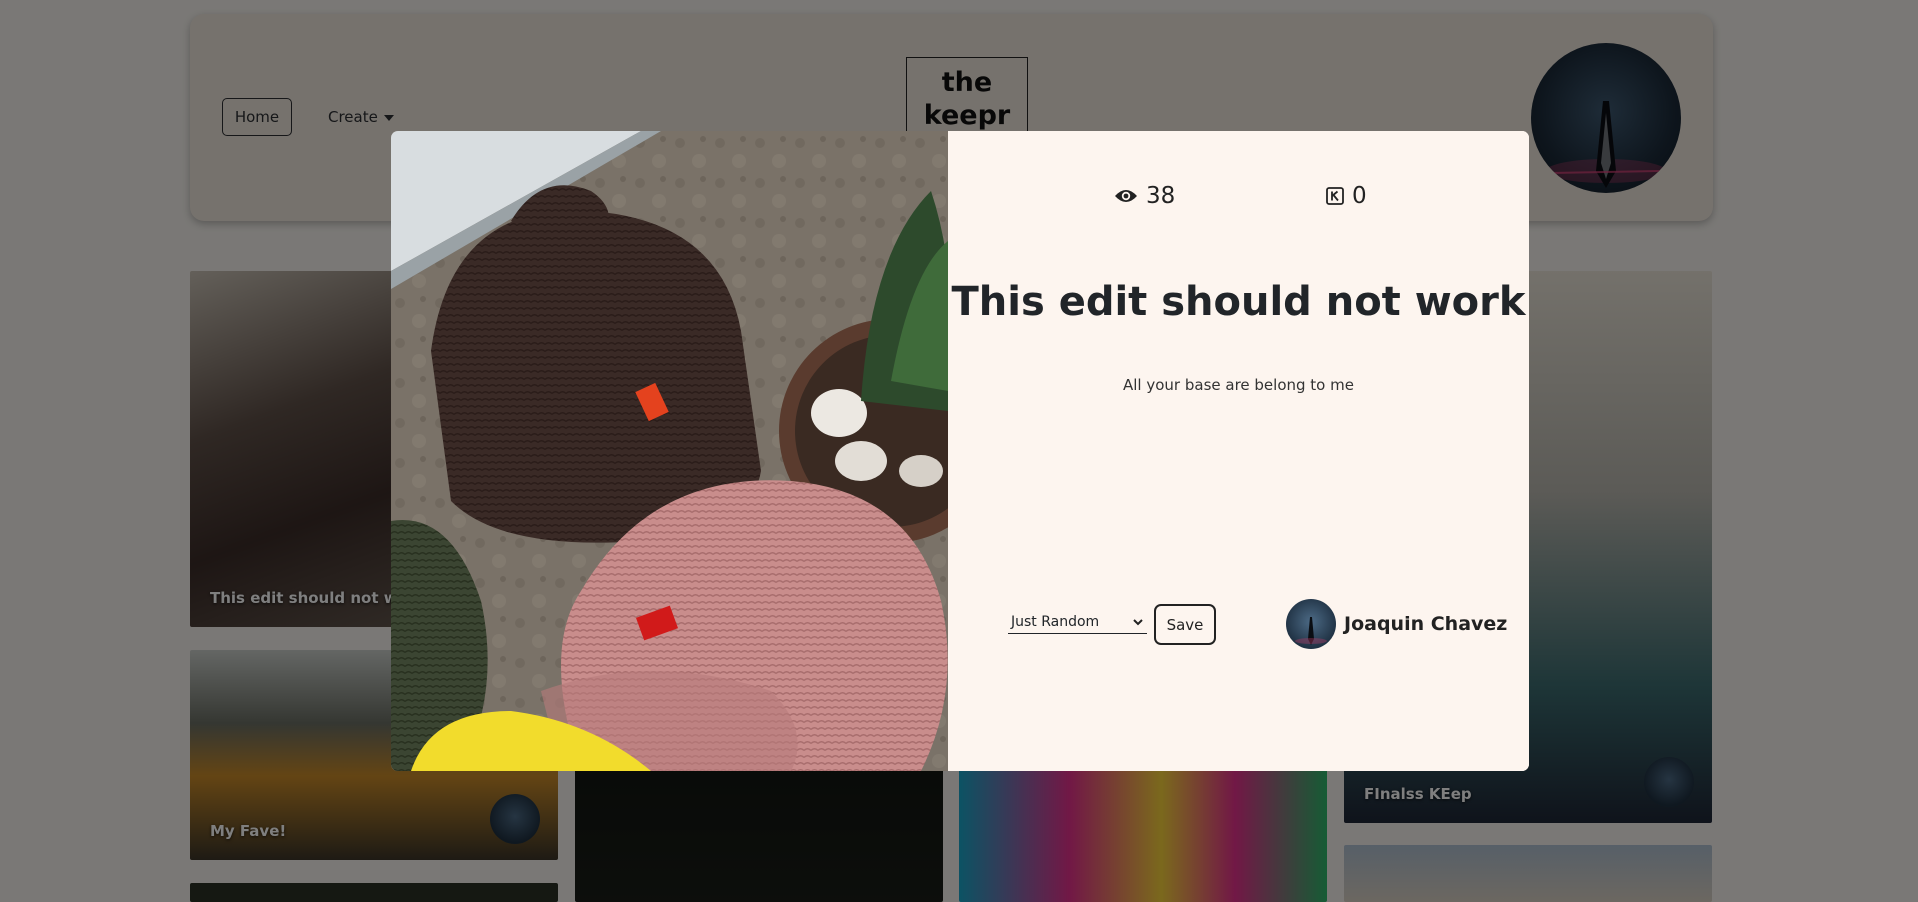  What do you see at coordinates (1144, 196) in the screenshot?
I see `views-count: 38` at bounding box center [1144, 196].